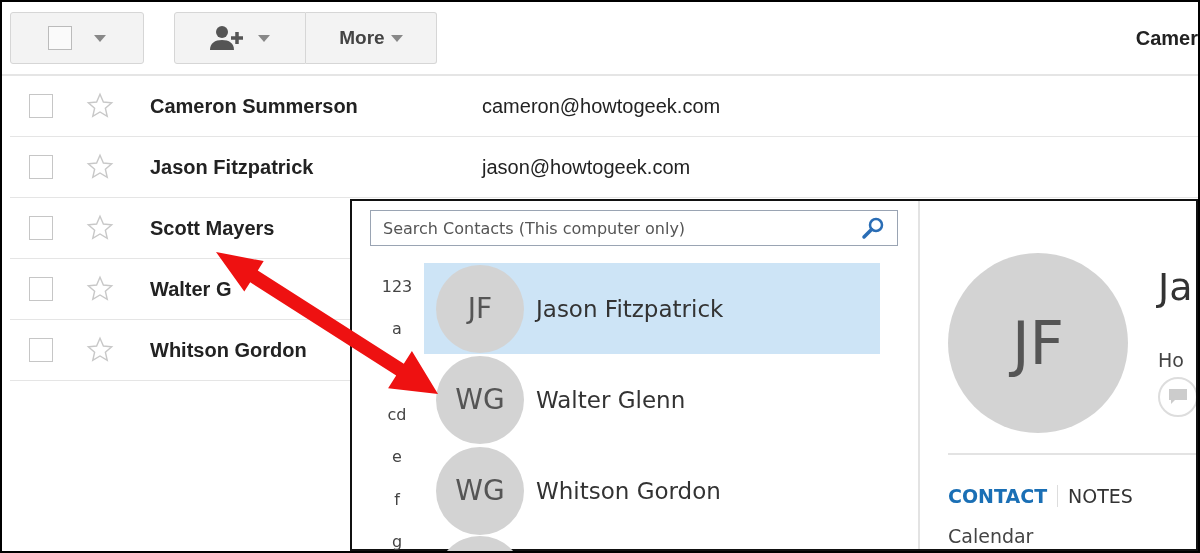  What do you see at coordinates (1003, 496) in the screenshot?
I see `tab: CONTACT` at bounding box center [1003, 496].